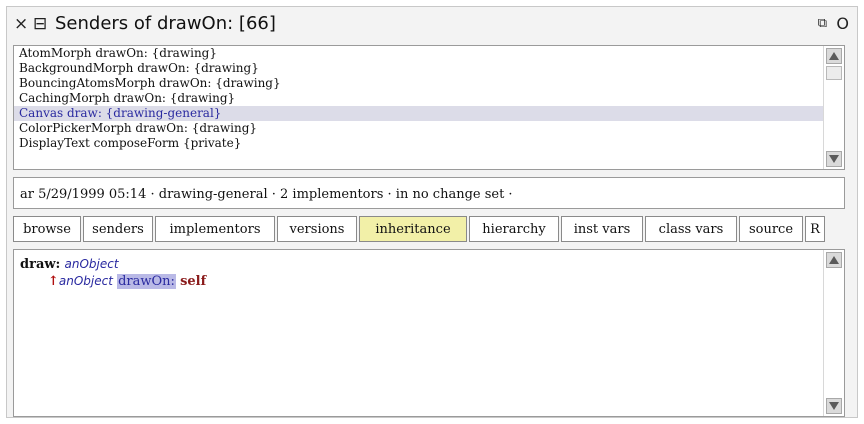 Image resolution: width=864 pixels, height=424 pixels. What do you see at coordinates (420, 273) in the screenshot?
I see `code-editor: draw: anObject ↑anObject drawOn: self` at bounding box center [420, 273].